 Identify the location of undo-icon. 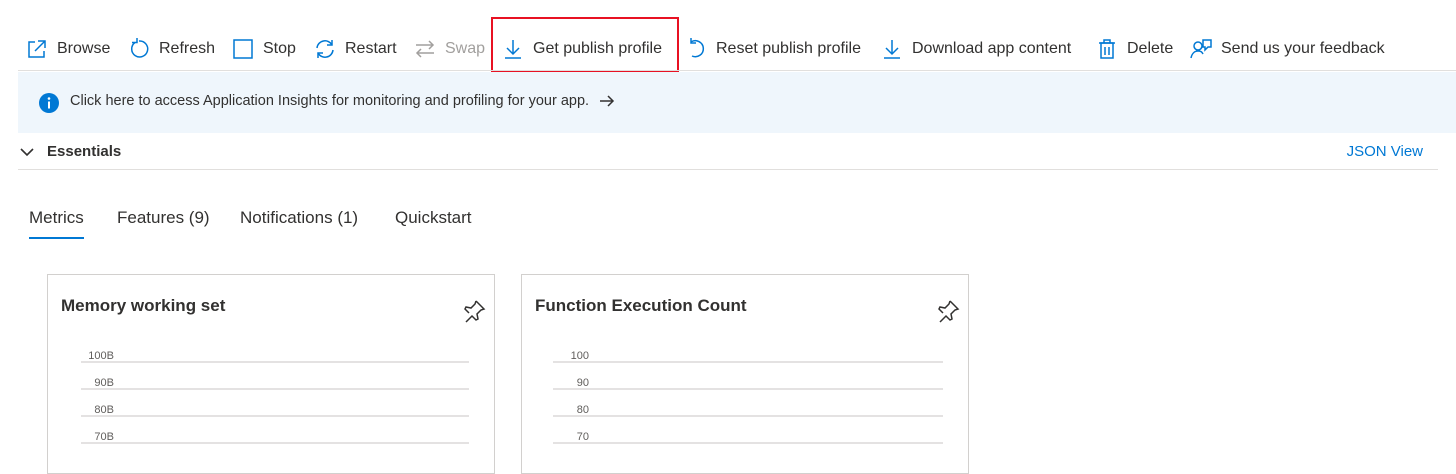
(697, 48).